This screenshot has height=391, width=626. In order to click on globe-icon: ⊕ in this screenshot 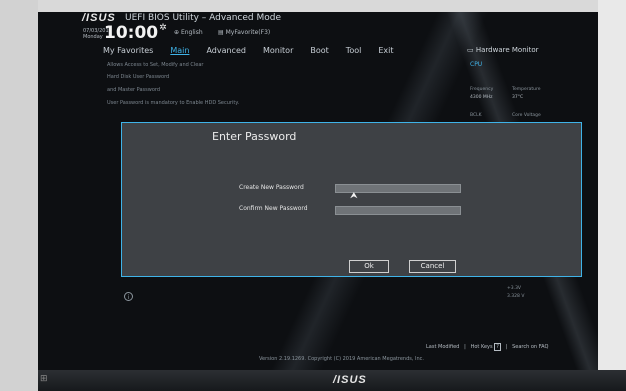, I will do `click(177, 32)`.